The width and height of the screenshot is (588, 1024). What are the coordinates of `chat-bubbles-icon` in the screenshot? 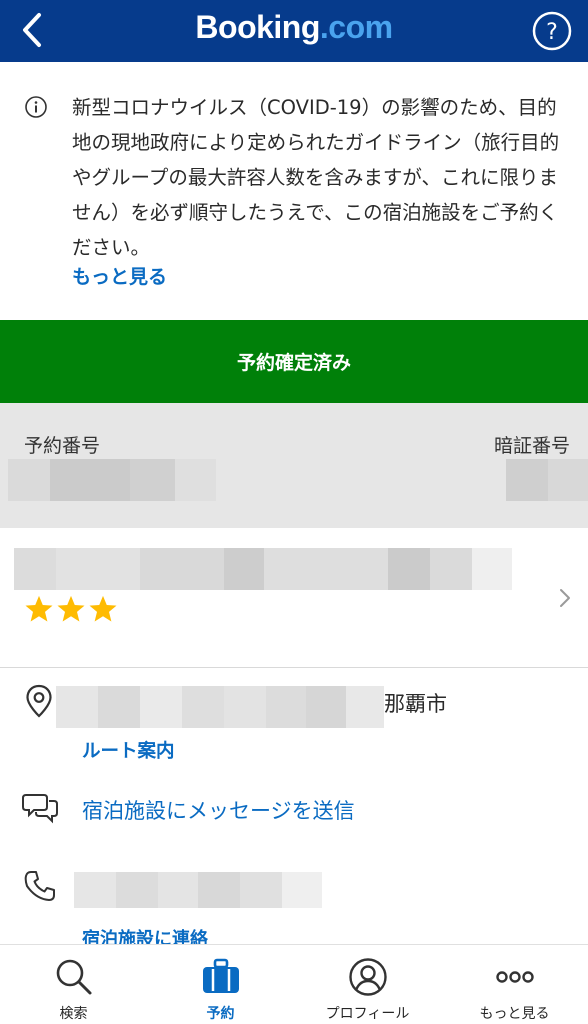 It's located at (40, 809).